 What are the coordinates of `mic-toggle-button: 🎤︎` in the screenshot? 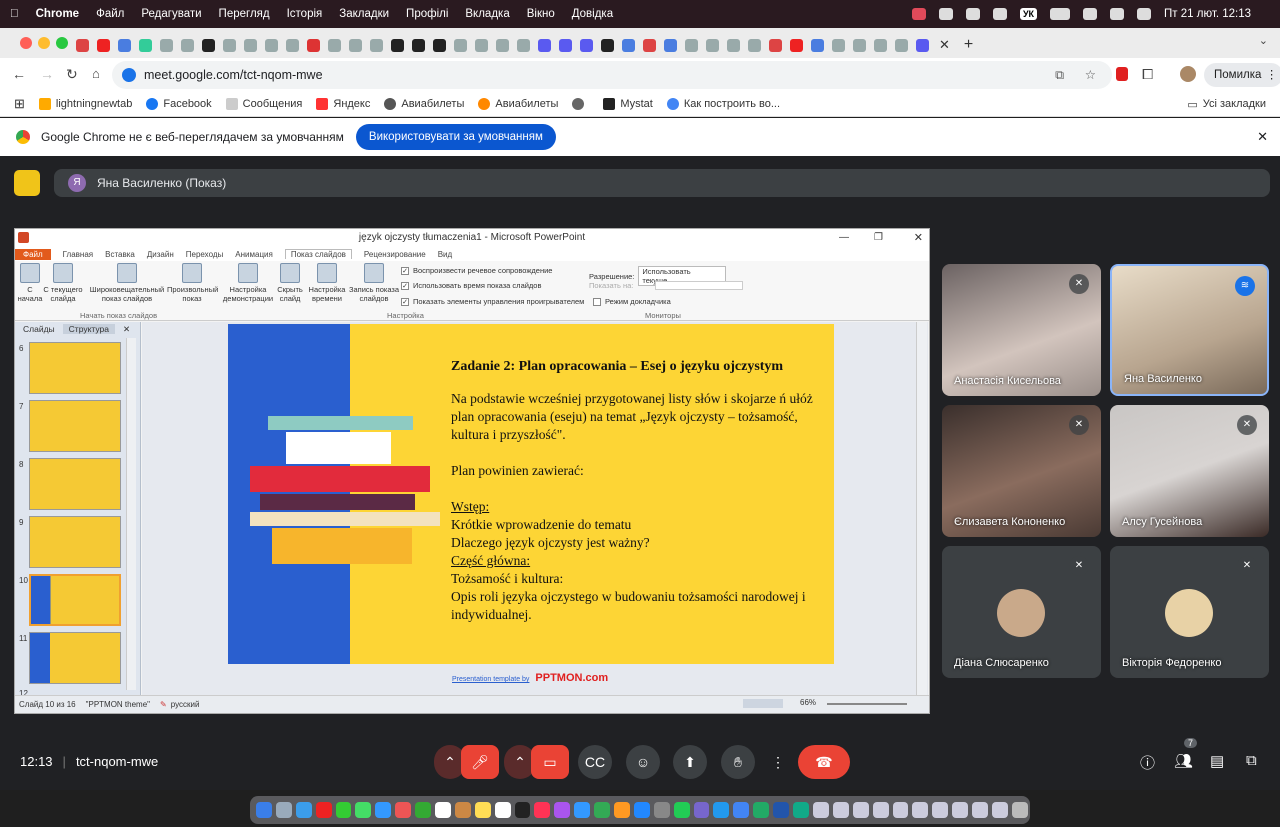 It's located at (480, 762).